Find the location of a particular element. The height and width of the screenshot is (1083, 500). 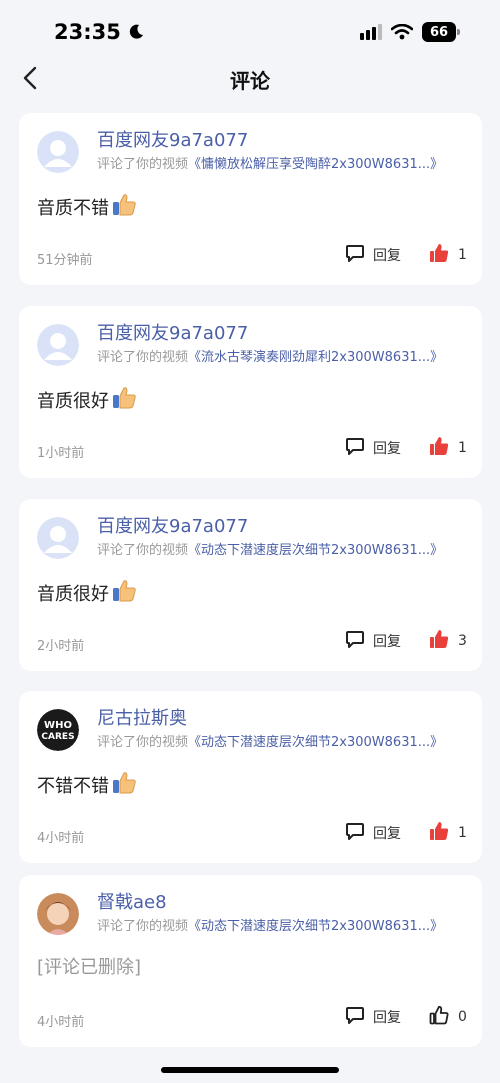

comment-body: [评论已删除] is located at coordinates (89, 967).